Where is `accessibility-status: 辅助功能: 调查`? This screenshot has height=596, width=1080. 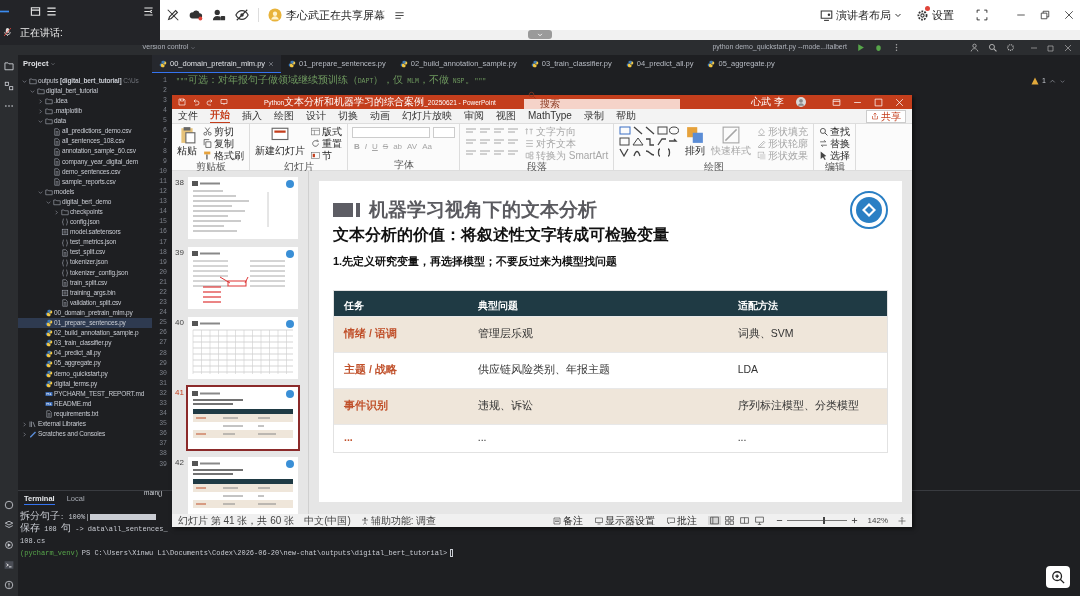 accessibility-status: 辅助功能: 调查 is located at coordinates (398, 520).